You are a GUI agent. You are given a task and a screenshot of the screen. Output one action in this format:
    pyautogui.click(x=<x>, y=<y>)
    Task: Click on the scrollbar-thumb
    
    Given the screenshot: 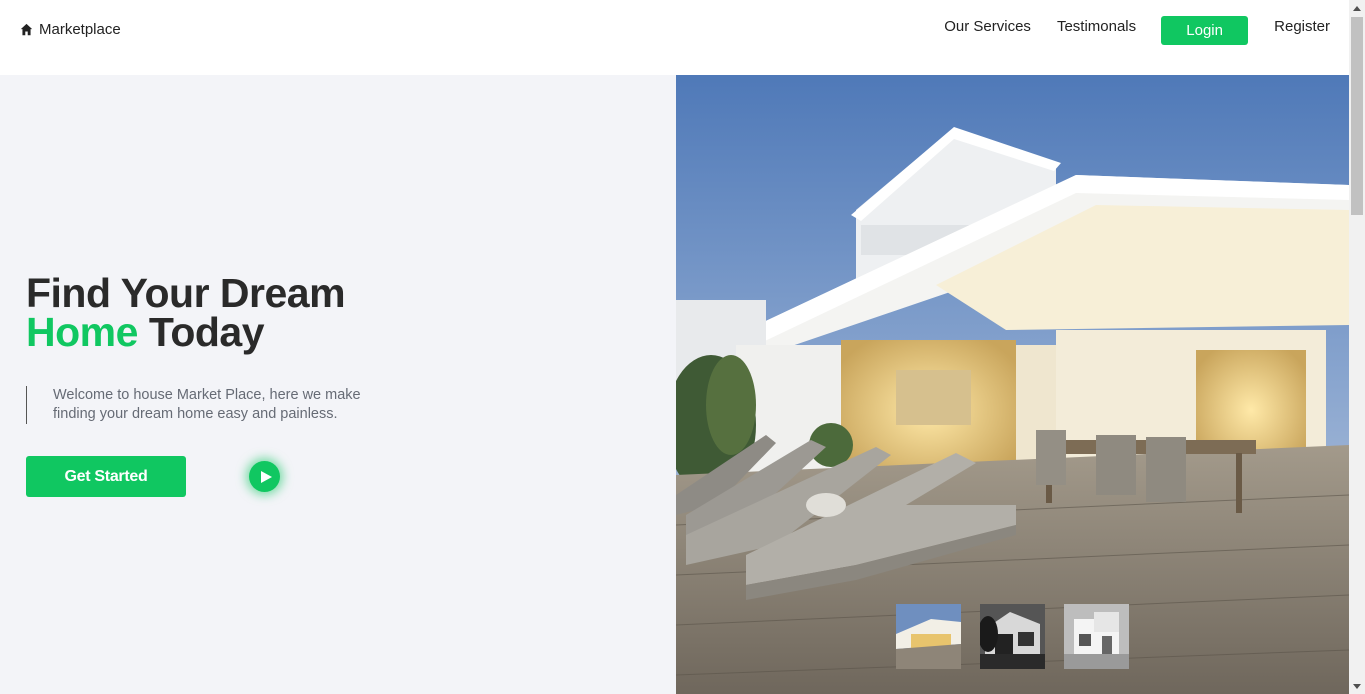 What is the action you would take?
    pyautogui.click(x=1357, y=116)
    